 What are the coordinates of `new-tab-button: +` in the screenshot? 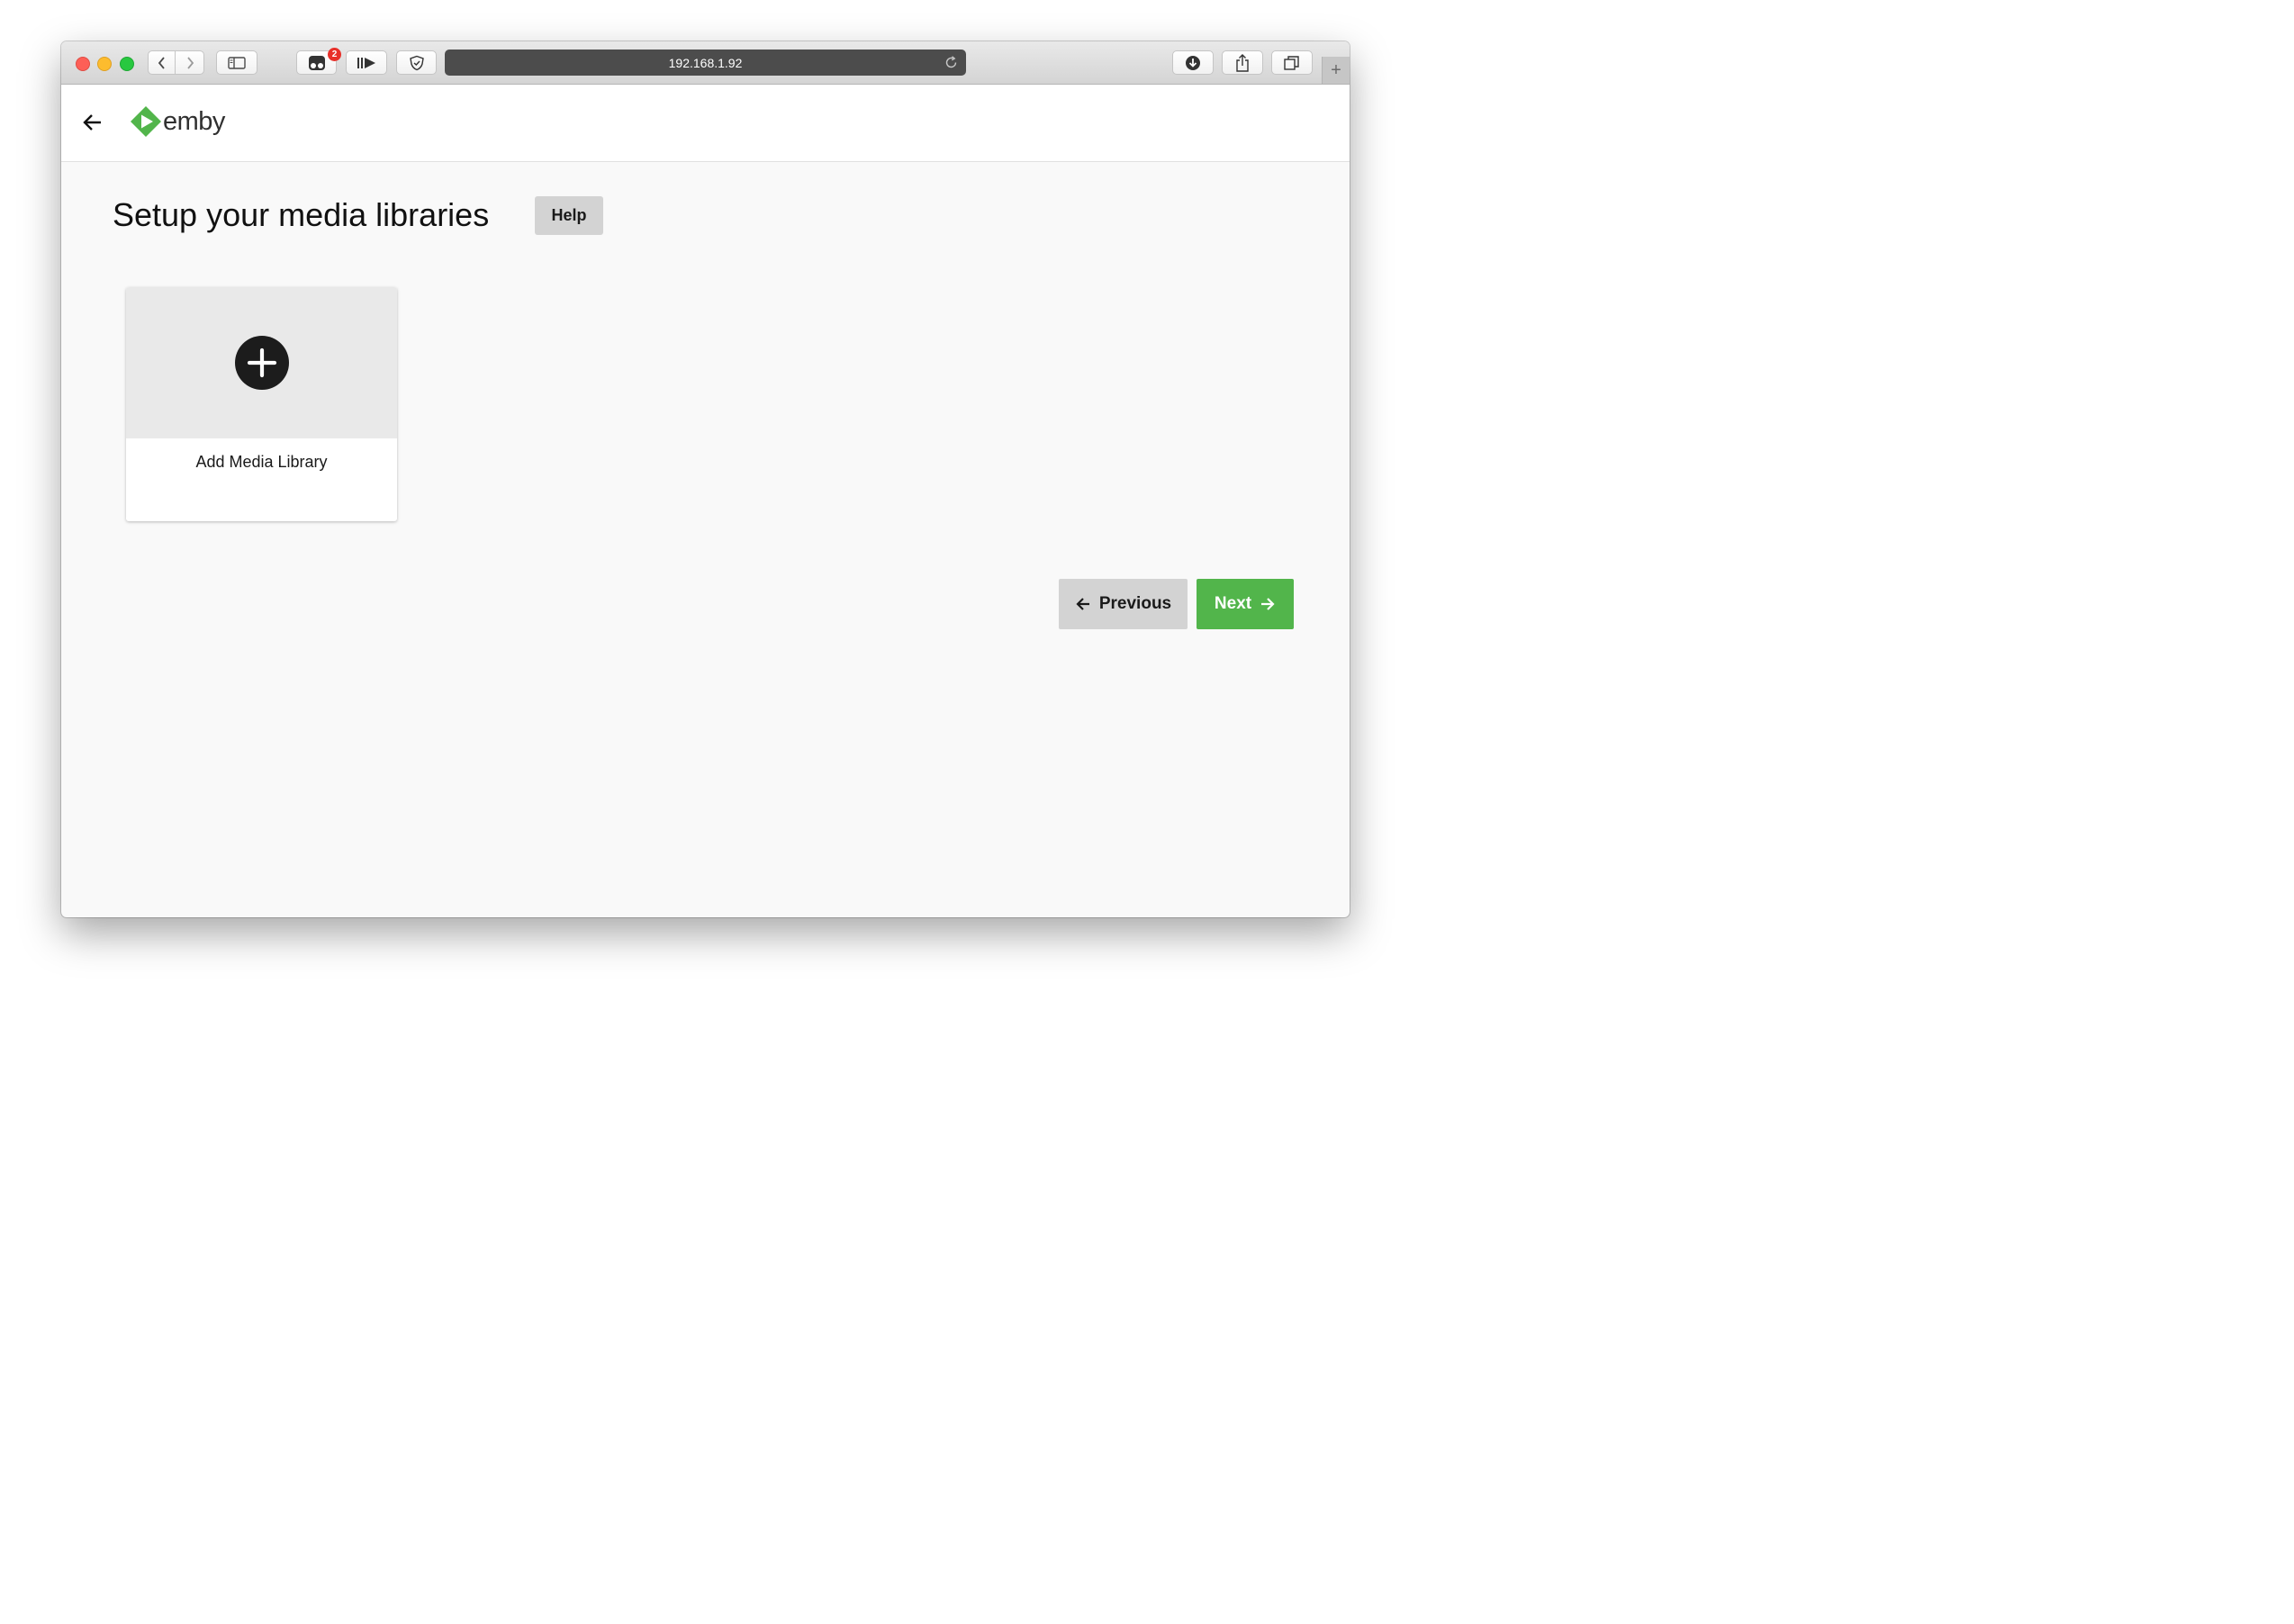 It's located at (1336, 70).